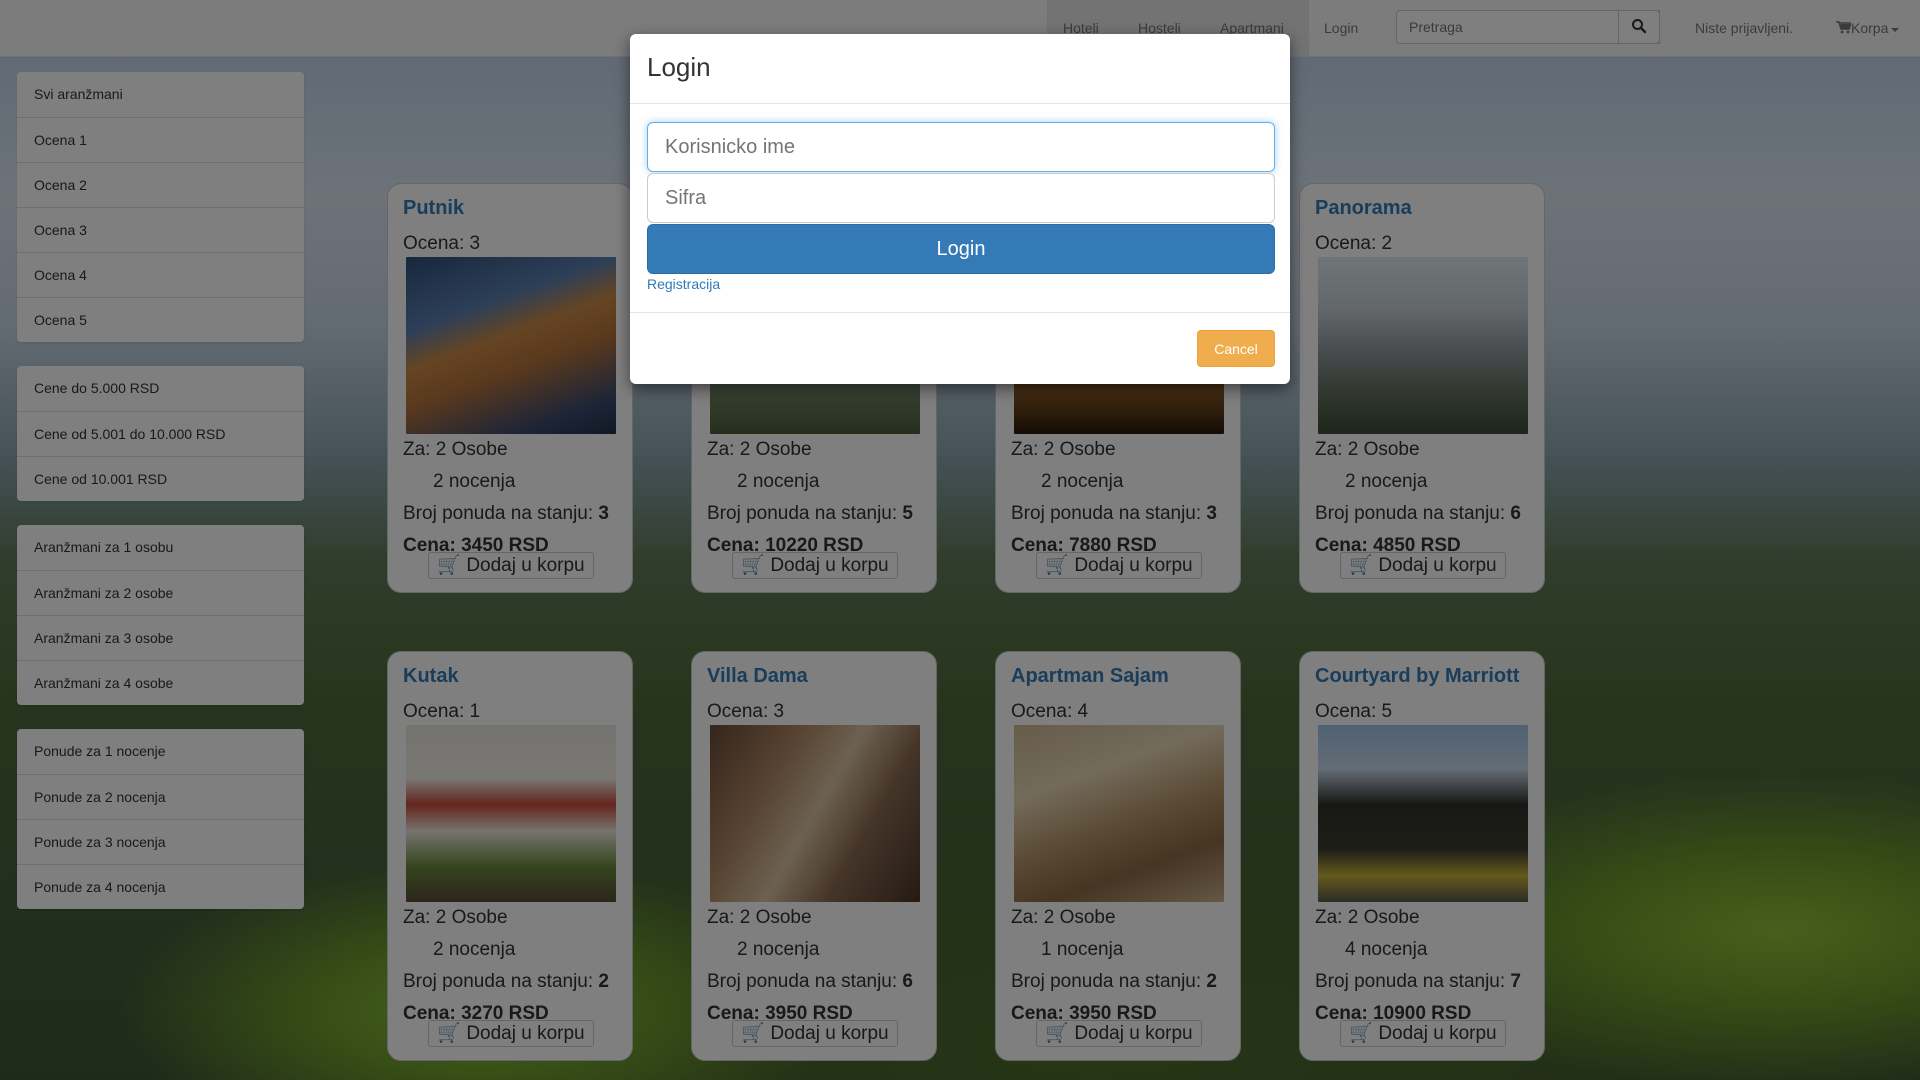  Describe the element at coordinates (960, 312) in the screenshot. I see `modal-footer-divider` at that location.